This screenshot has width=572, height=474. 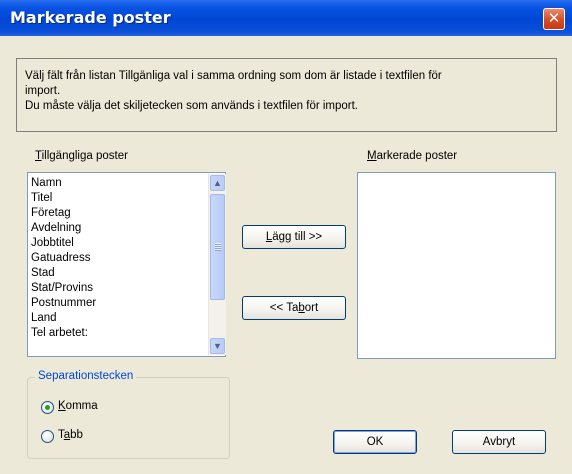 I want to click on title-bar: Markerade poster ✕, so click(x=286, y=18).